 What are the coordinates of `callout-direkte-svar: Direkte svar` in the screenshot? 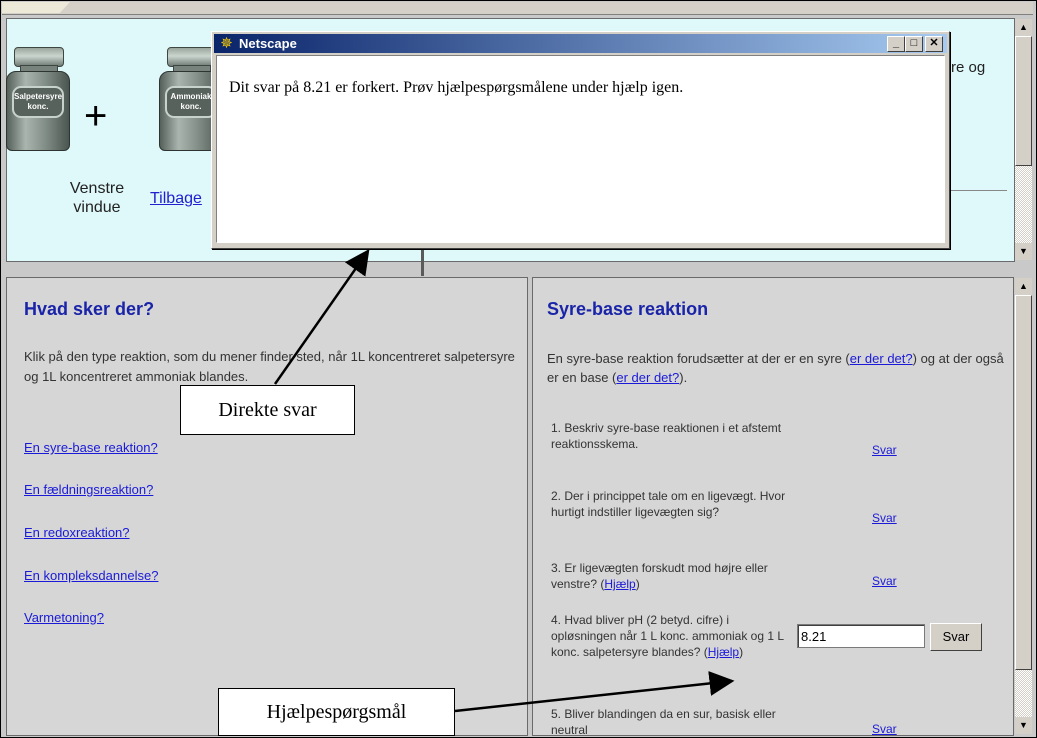 It's located at (267, 410).